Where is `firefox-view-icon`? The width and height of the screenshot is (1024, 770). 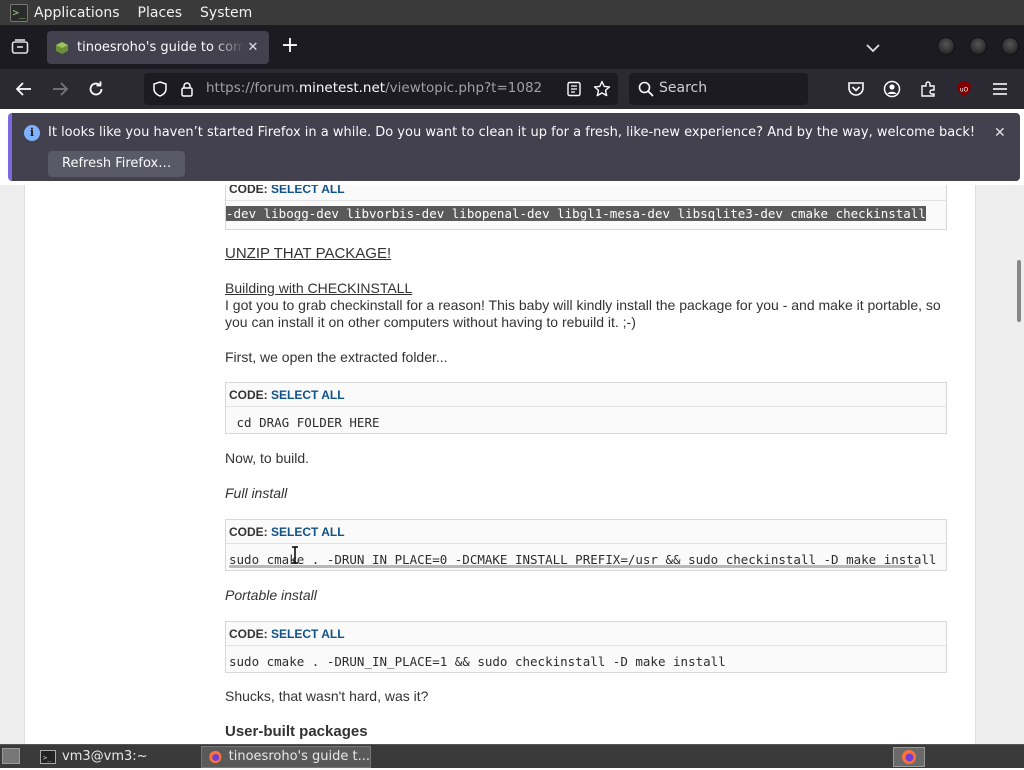
firefox-view-icon is located at coordinates (20, 47).